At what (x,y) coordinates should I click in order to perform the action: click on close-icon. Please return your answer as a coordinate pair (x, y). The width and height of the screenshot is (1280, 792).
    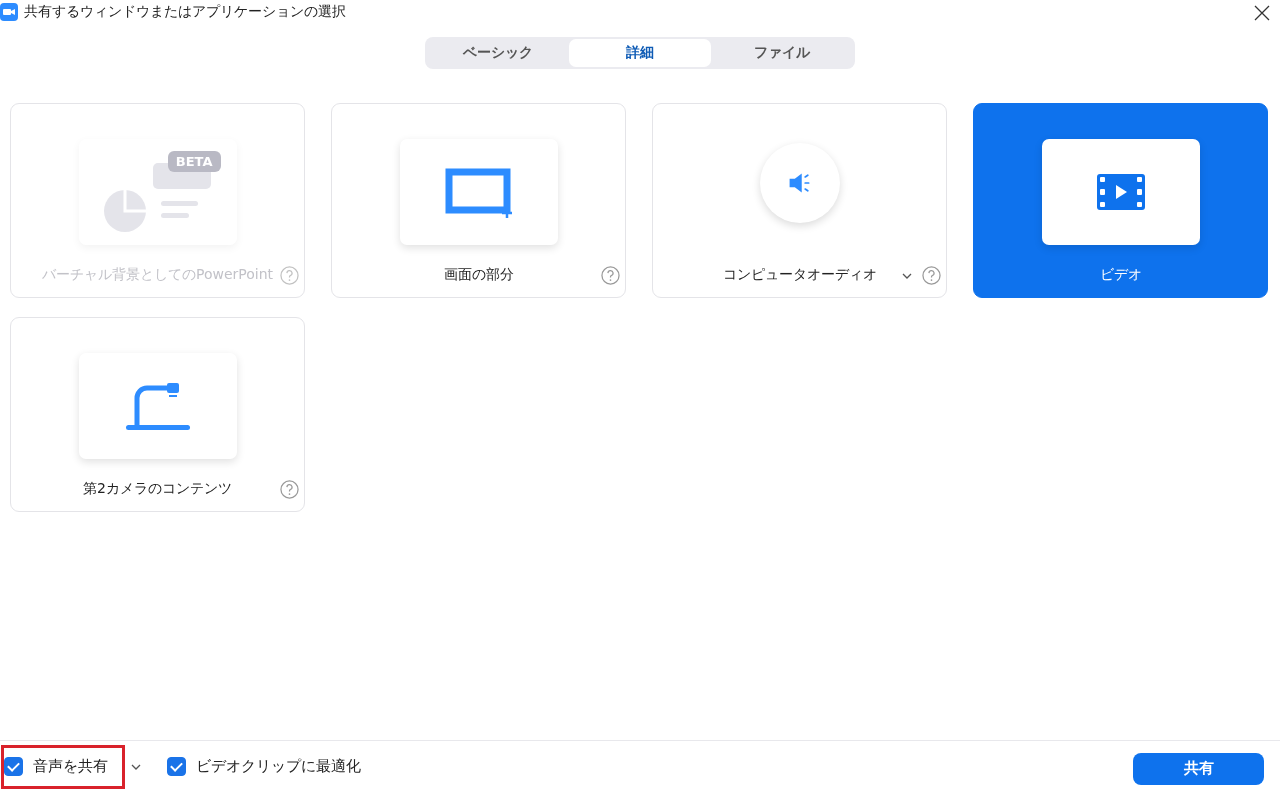
    Looking at the image, I should click on (1262, 13).